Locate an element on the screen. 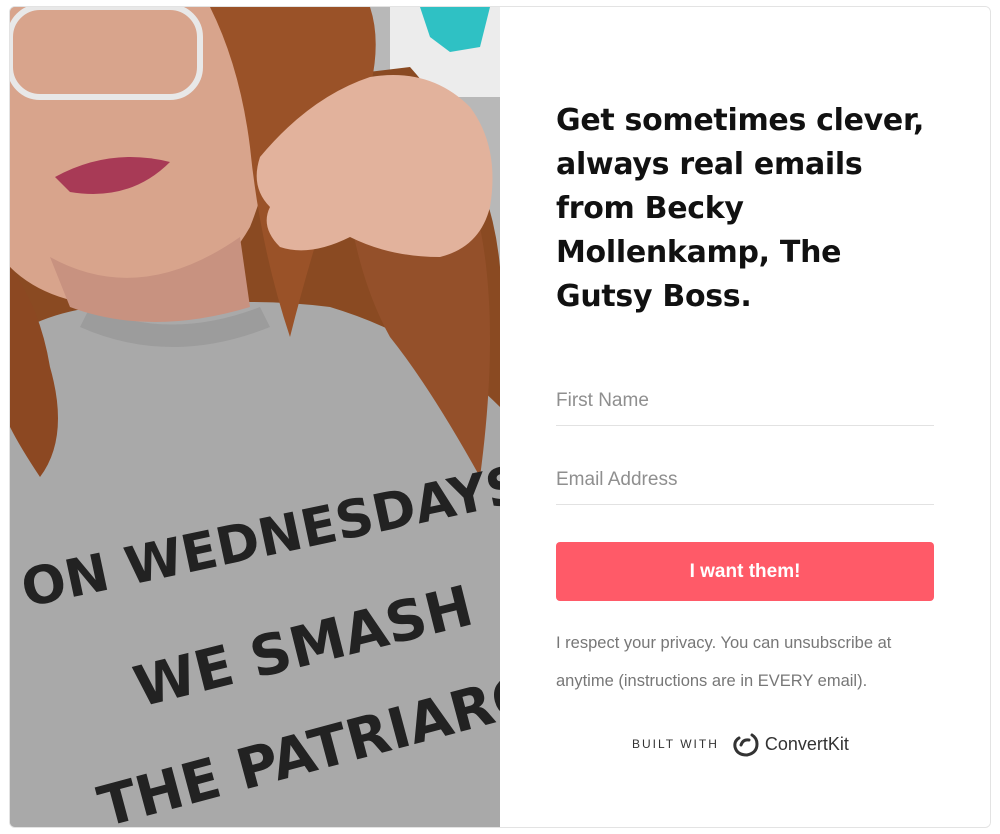 The image size is (1000, 834). first-name-input is located at coordinates (745, 401).